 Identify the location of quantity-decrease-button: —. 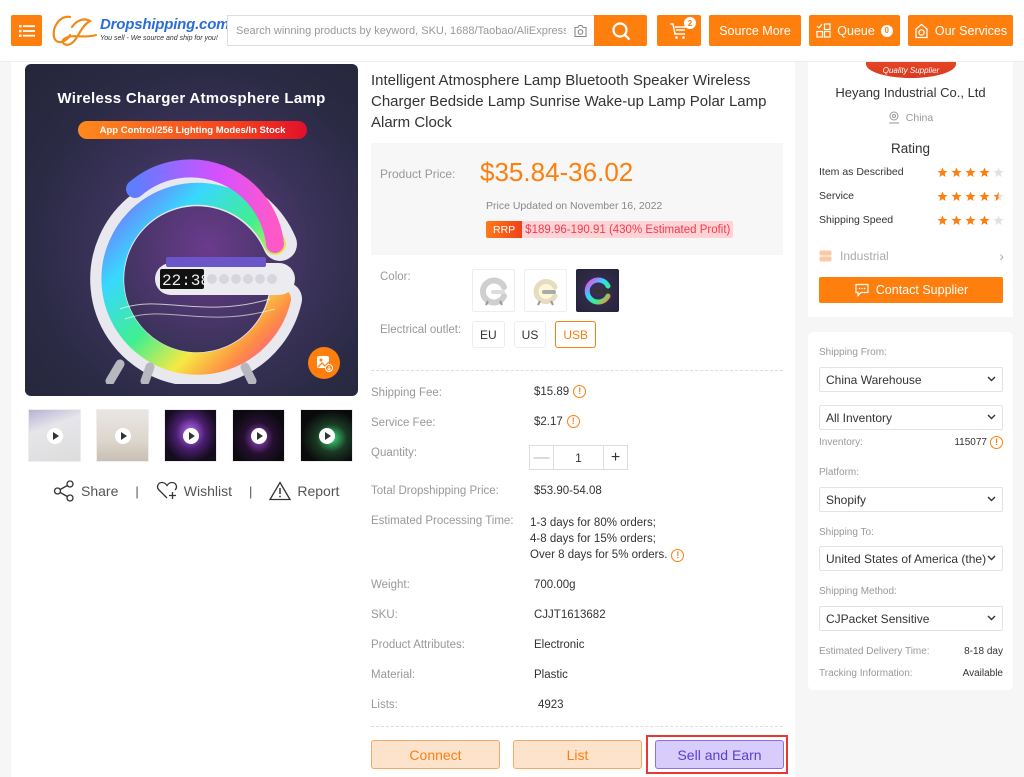
(542, 457).